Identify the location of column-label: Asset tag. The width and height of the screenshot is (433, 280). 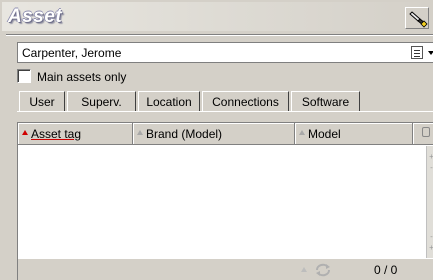
(56, 134).